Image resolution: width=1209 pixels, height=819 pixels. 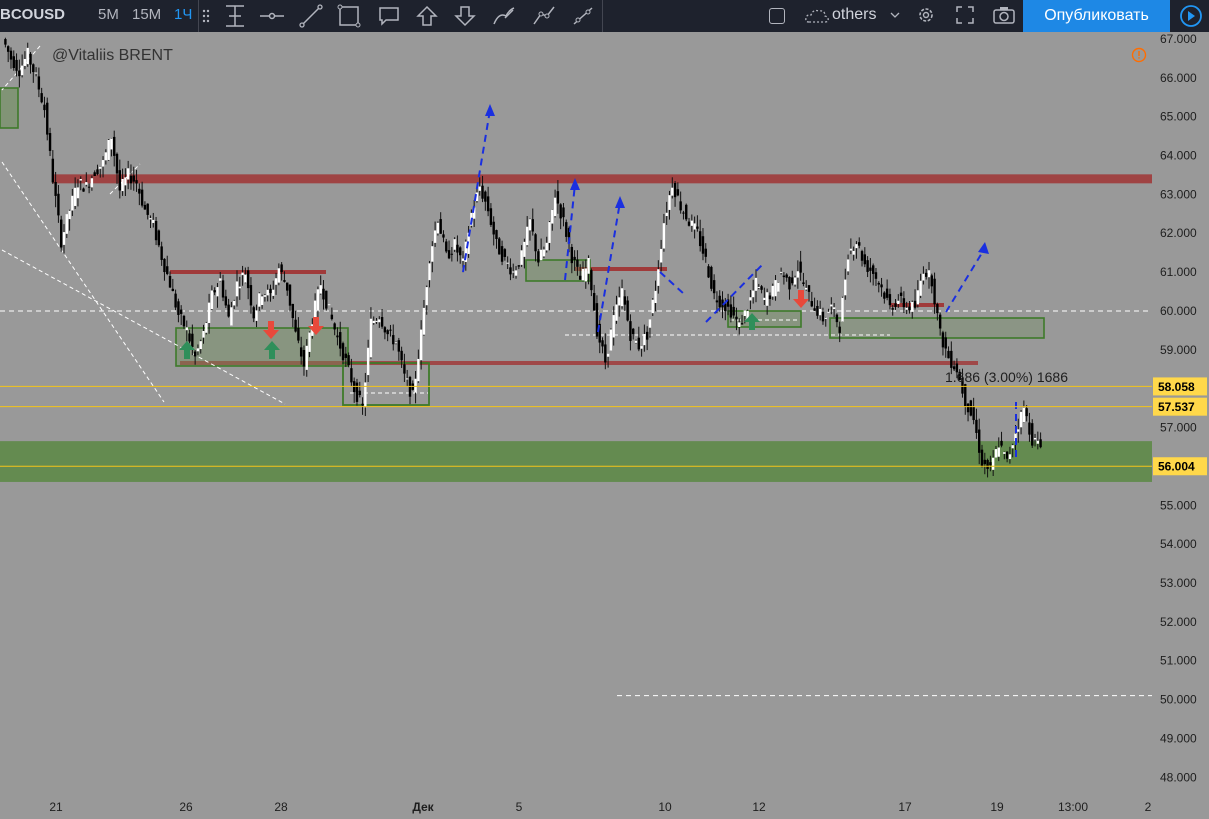 I want to click on arrow-up-icon, so click(x=427, y=16).